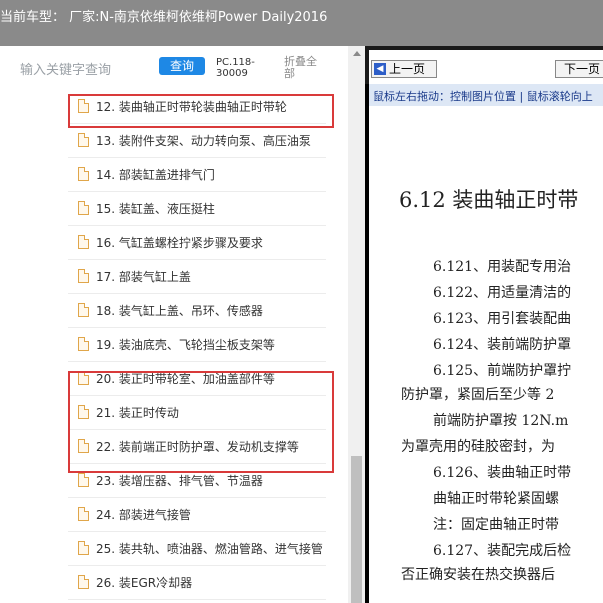 This screenshot has width=603, height=603. I want to click on page-line: 注：固定曲轴正时带, so click(496, 525).